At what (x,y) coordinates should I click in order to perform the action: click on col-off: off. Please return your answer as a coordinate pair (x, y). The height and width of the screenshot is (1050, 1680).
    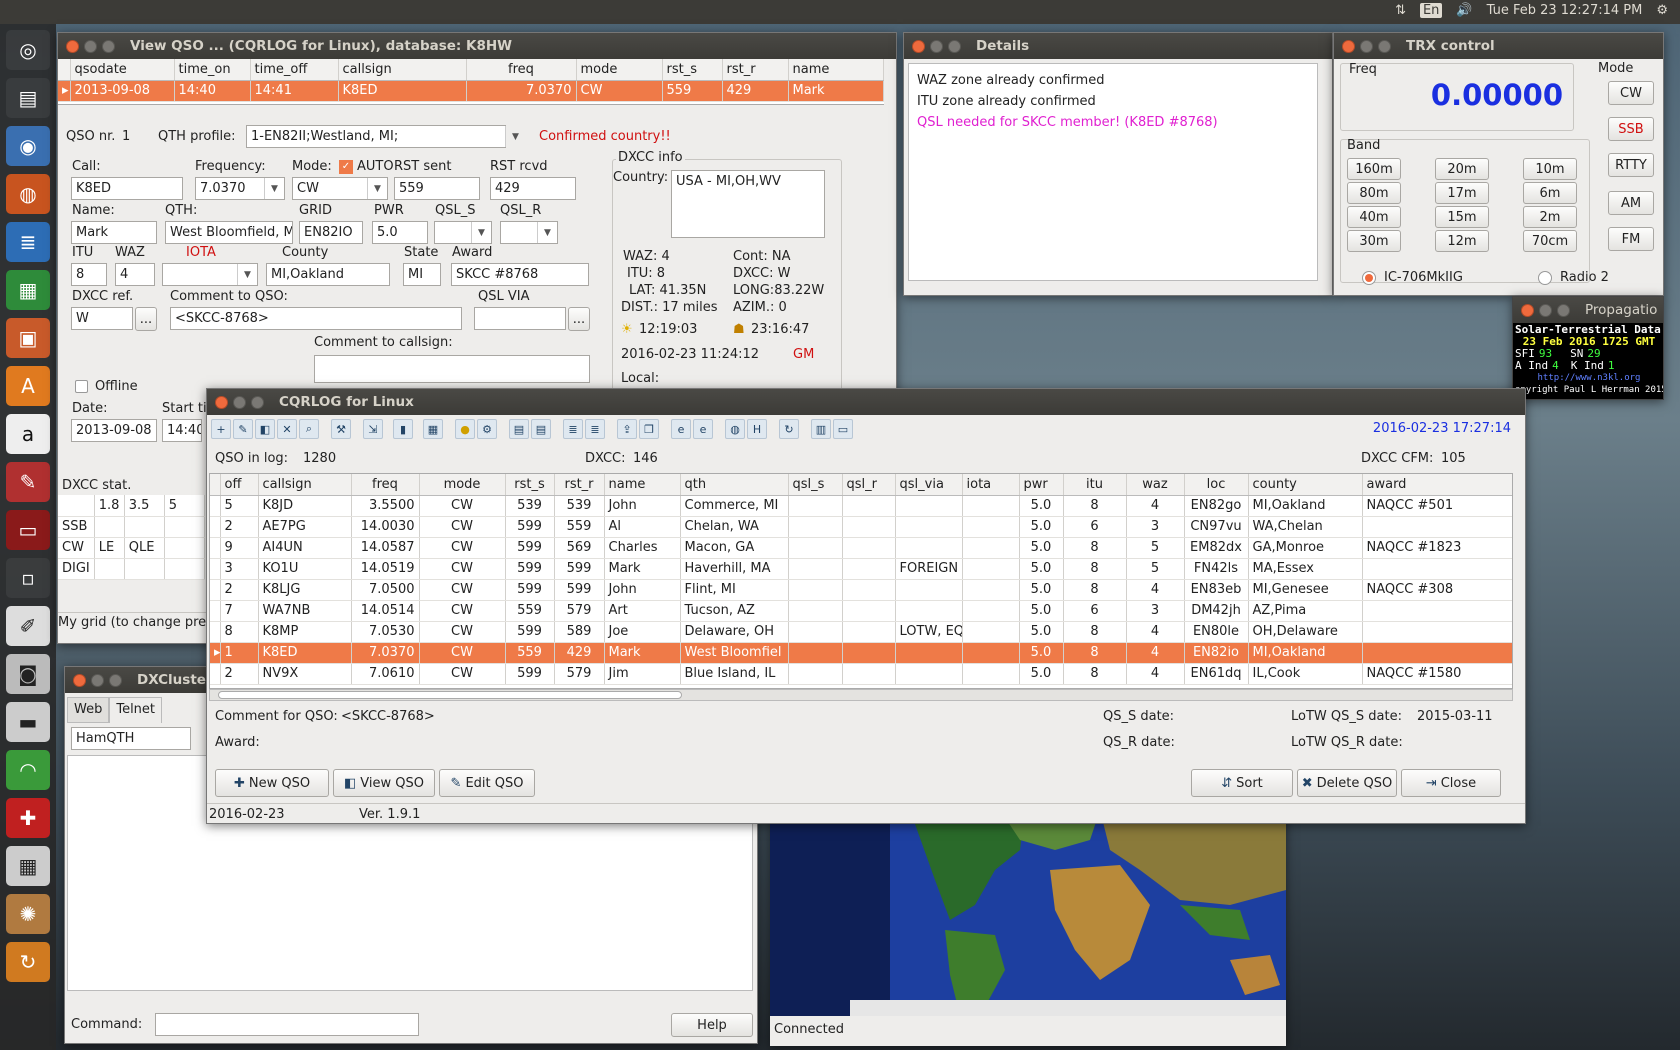
    Looking at the image, I should click on (239, 485).